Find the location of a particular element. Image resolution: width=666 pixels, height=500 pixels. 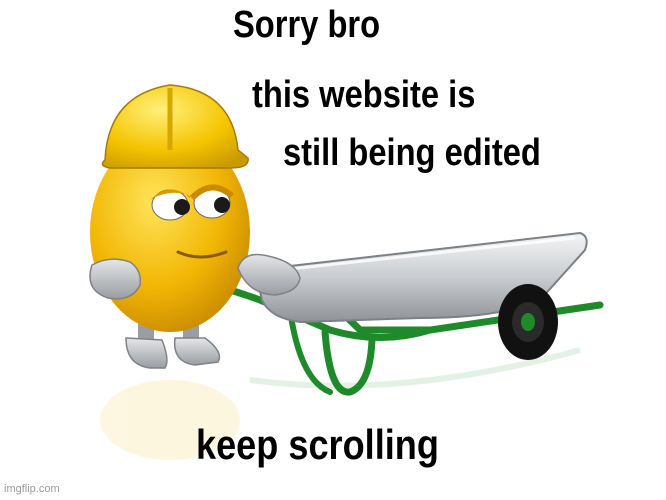

caption-top-line-1: Sorry bro is located at coordinates (307, 25).